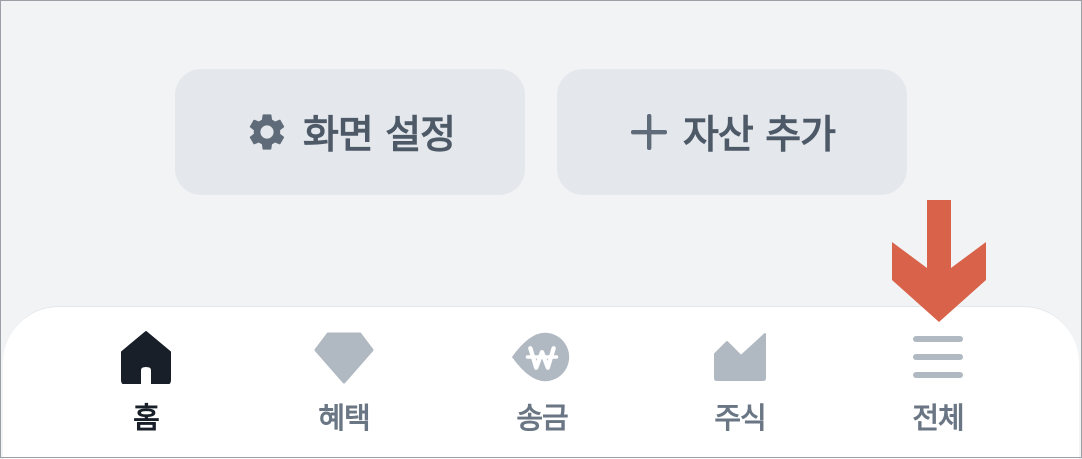 The width and height of the screenshot is (1082, 459). Describe the element at coordinates (379, 135) in the screenshot. I see `screen-settings-label: 화면 설정` at that location.